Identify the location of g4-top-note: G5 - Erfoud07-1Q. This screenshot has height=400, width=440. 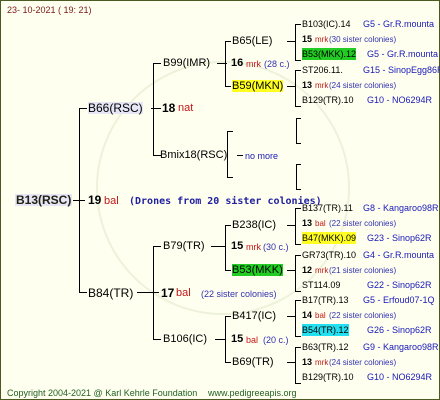
(399, 300).